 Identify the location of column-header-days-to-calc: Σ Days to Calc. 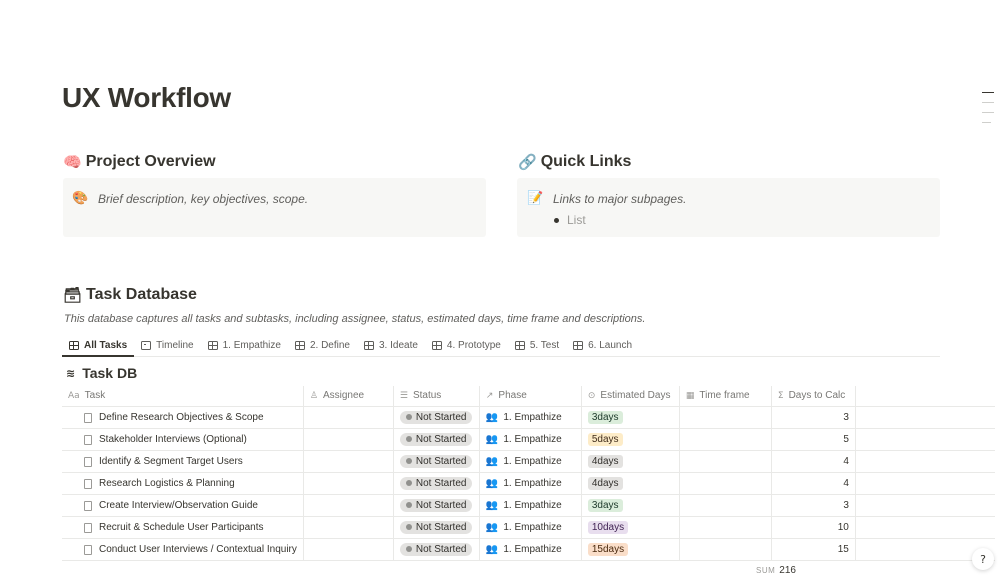
(813, 396).